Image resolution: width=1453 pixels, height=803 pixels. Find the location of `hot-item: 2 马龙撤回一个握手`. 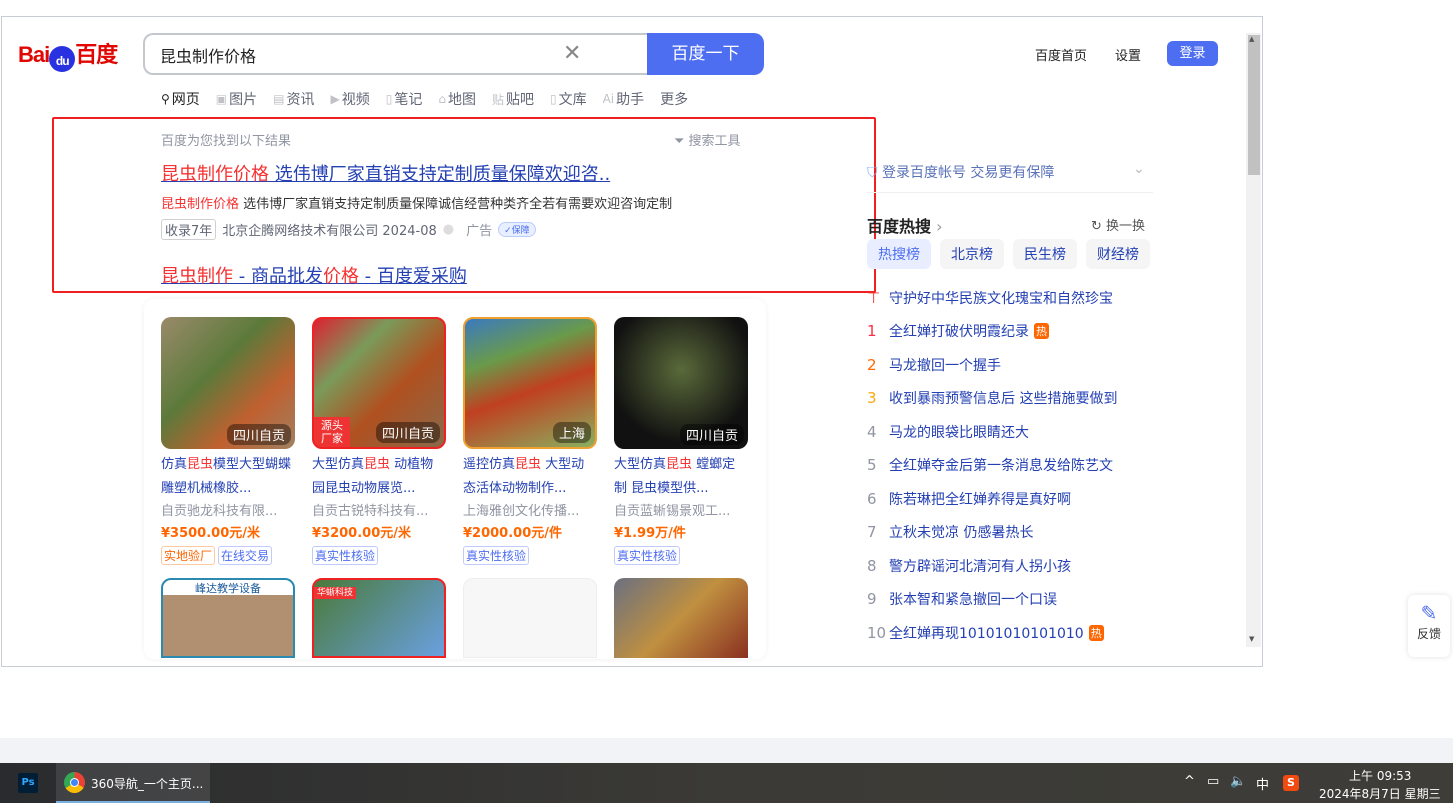

hot-item: 2 马龙撤回一个握手 is located at coordinates (1017, 365).